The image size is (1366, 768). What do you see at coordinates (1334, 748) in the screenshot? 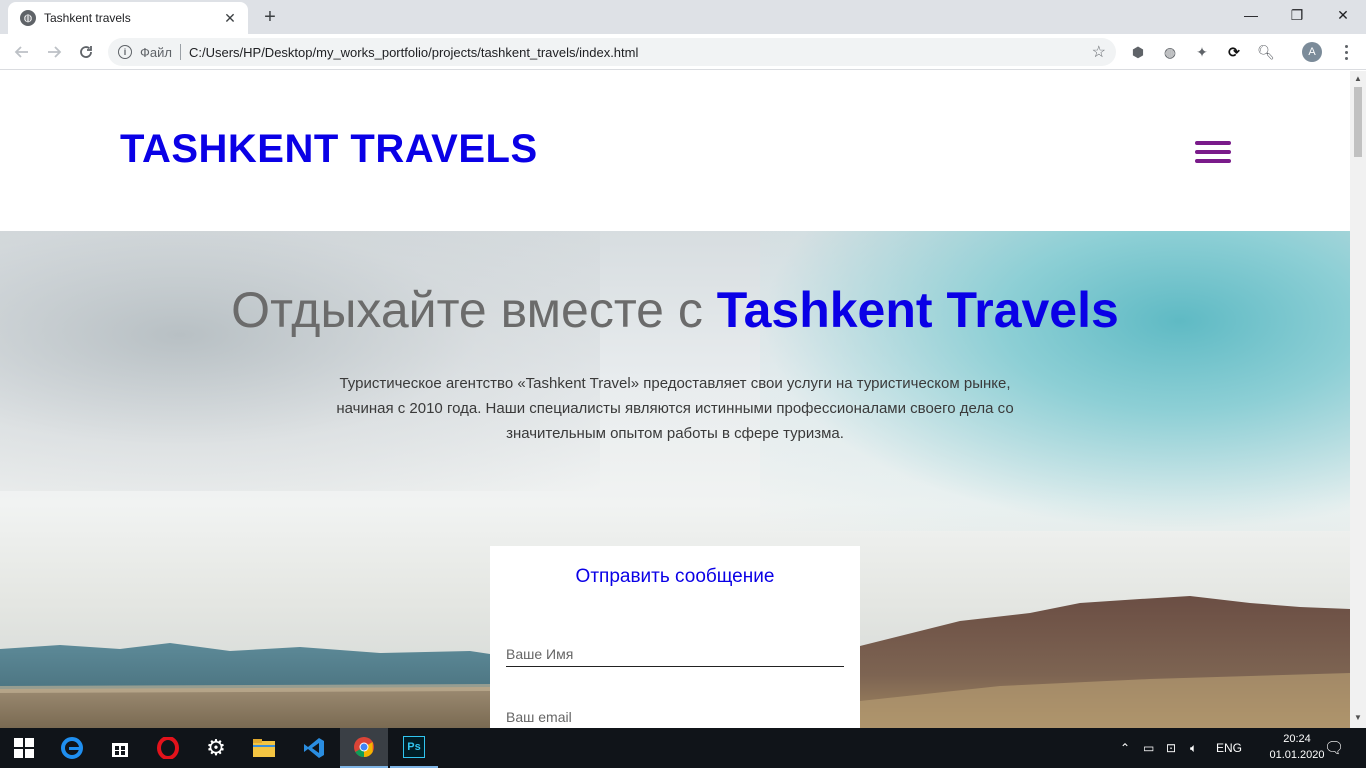
I see `notification-center-icon: 🗨︎` at bounding box center [1334, 748].